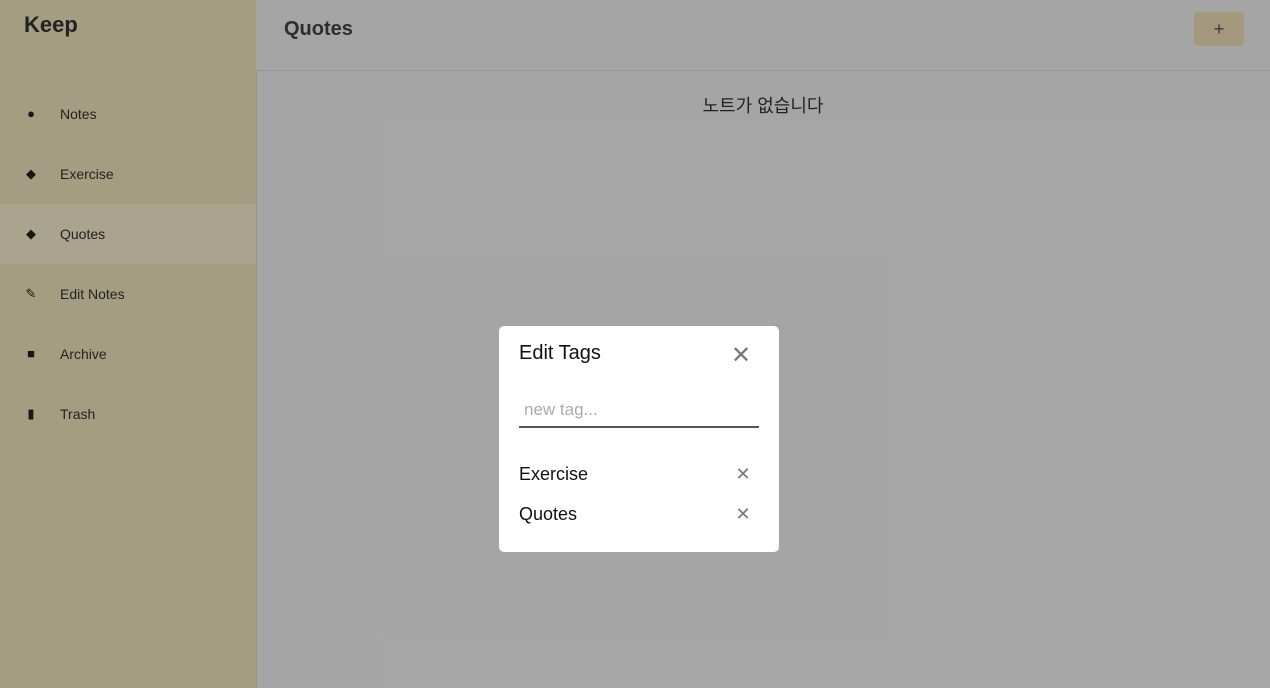 Image resolution: width=1270 pixels, height=688 pixels. Describe the element at coordinates (639, 474) in the screenshot. I see `tag-row-exercise: Exercise ✕` at that location.